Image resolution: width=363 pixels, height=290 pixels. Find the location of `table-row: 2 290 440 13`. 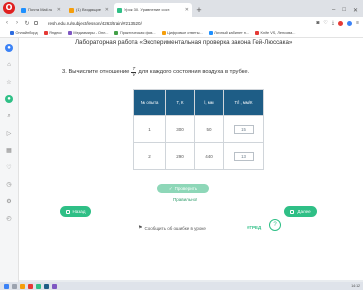

table-row: 2 290 440 13 is located at coordinates (198, 156).